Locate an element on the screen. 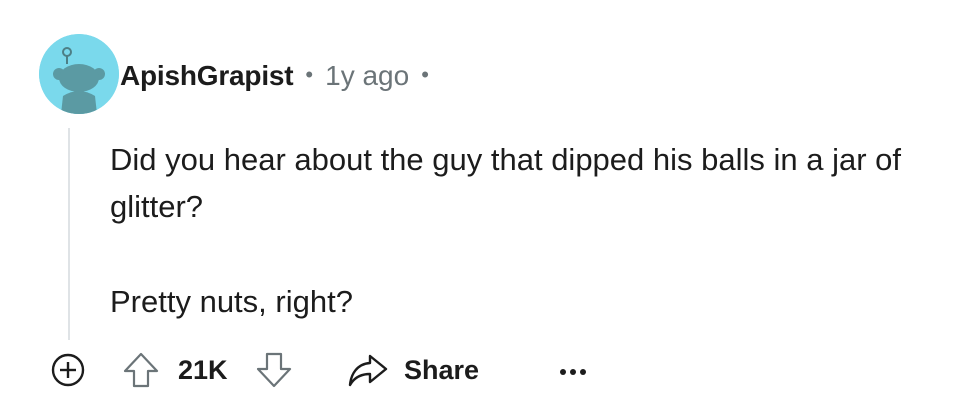 Image resolution: width=980 pixels, height=420 pixels. avatar is located at coordinates (79, 74).